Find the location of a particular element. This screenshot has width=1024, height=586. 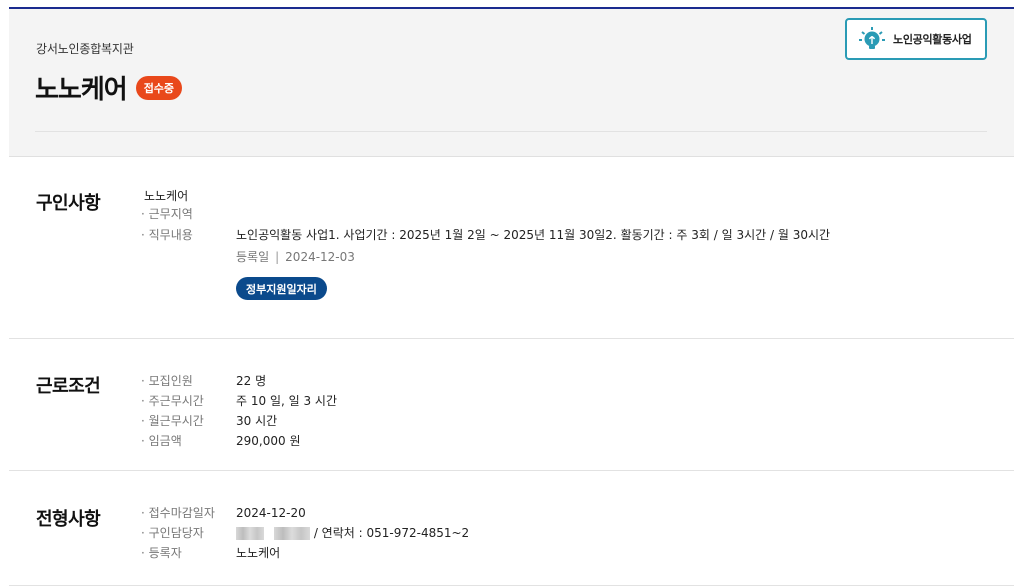

info-value: 2024-12-20 is located at coordinates (271, 513).